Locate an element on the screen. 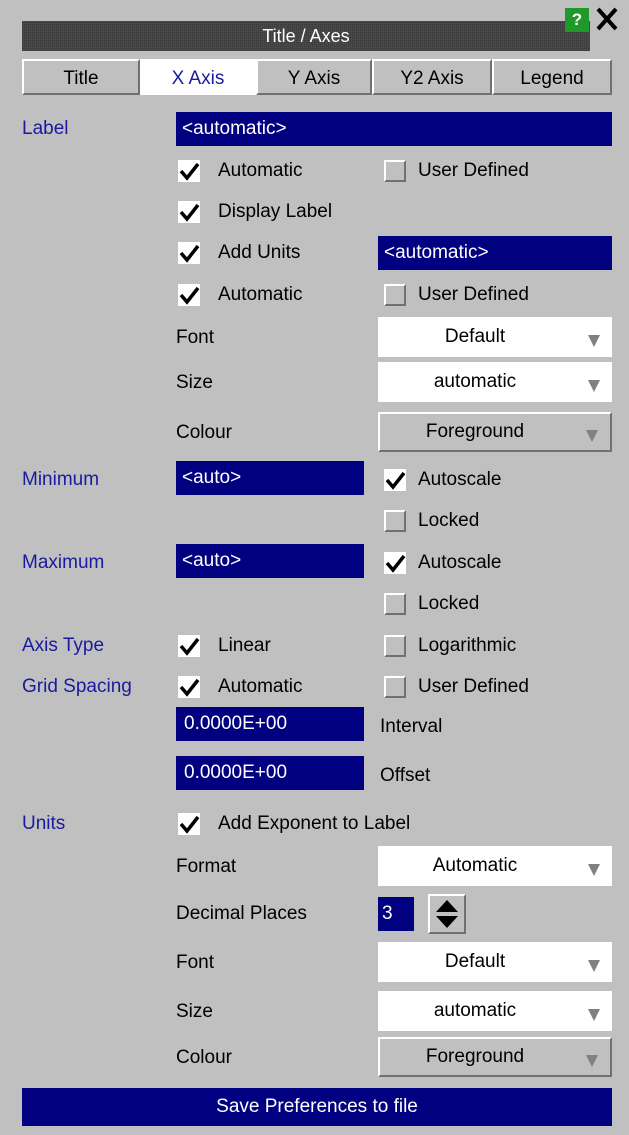 The width and height of the screenshot is (629, 1135). add-exponent-checkbox is located at coordinates (189, 824).